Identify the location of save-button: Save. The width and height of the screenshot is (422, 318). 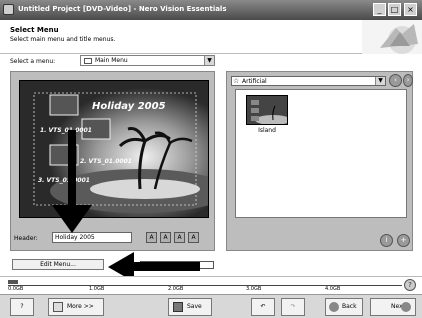
(190, 307).